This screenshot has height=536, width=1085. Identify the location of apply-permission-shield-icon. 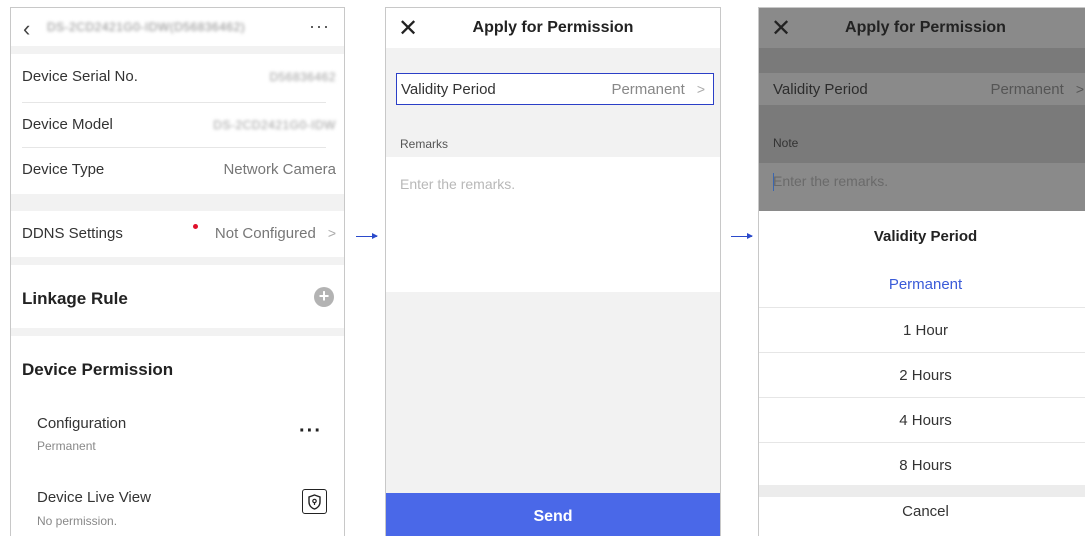
(314, 501).